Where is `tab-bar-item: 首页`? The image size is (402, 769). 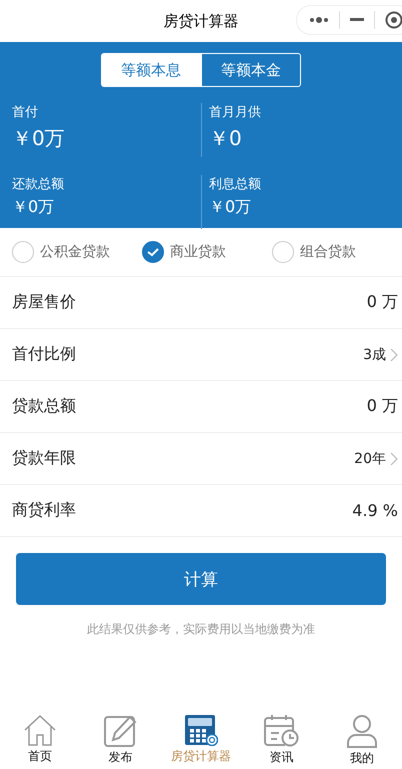 tab-bar-item: 首页 is located at coordinates (40, 740).